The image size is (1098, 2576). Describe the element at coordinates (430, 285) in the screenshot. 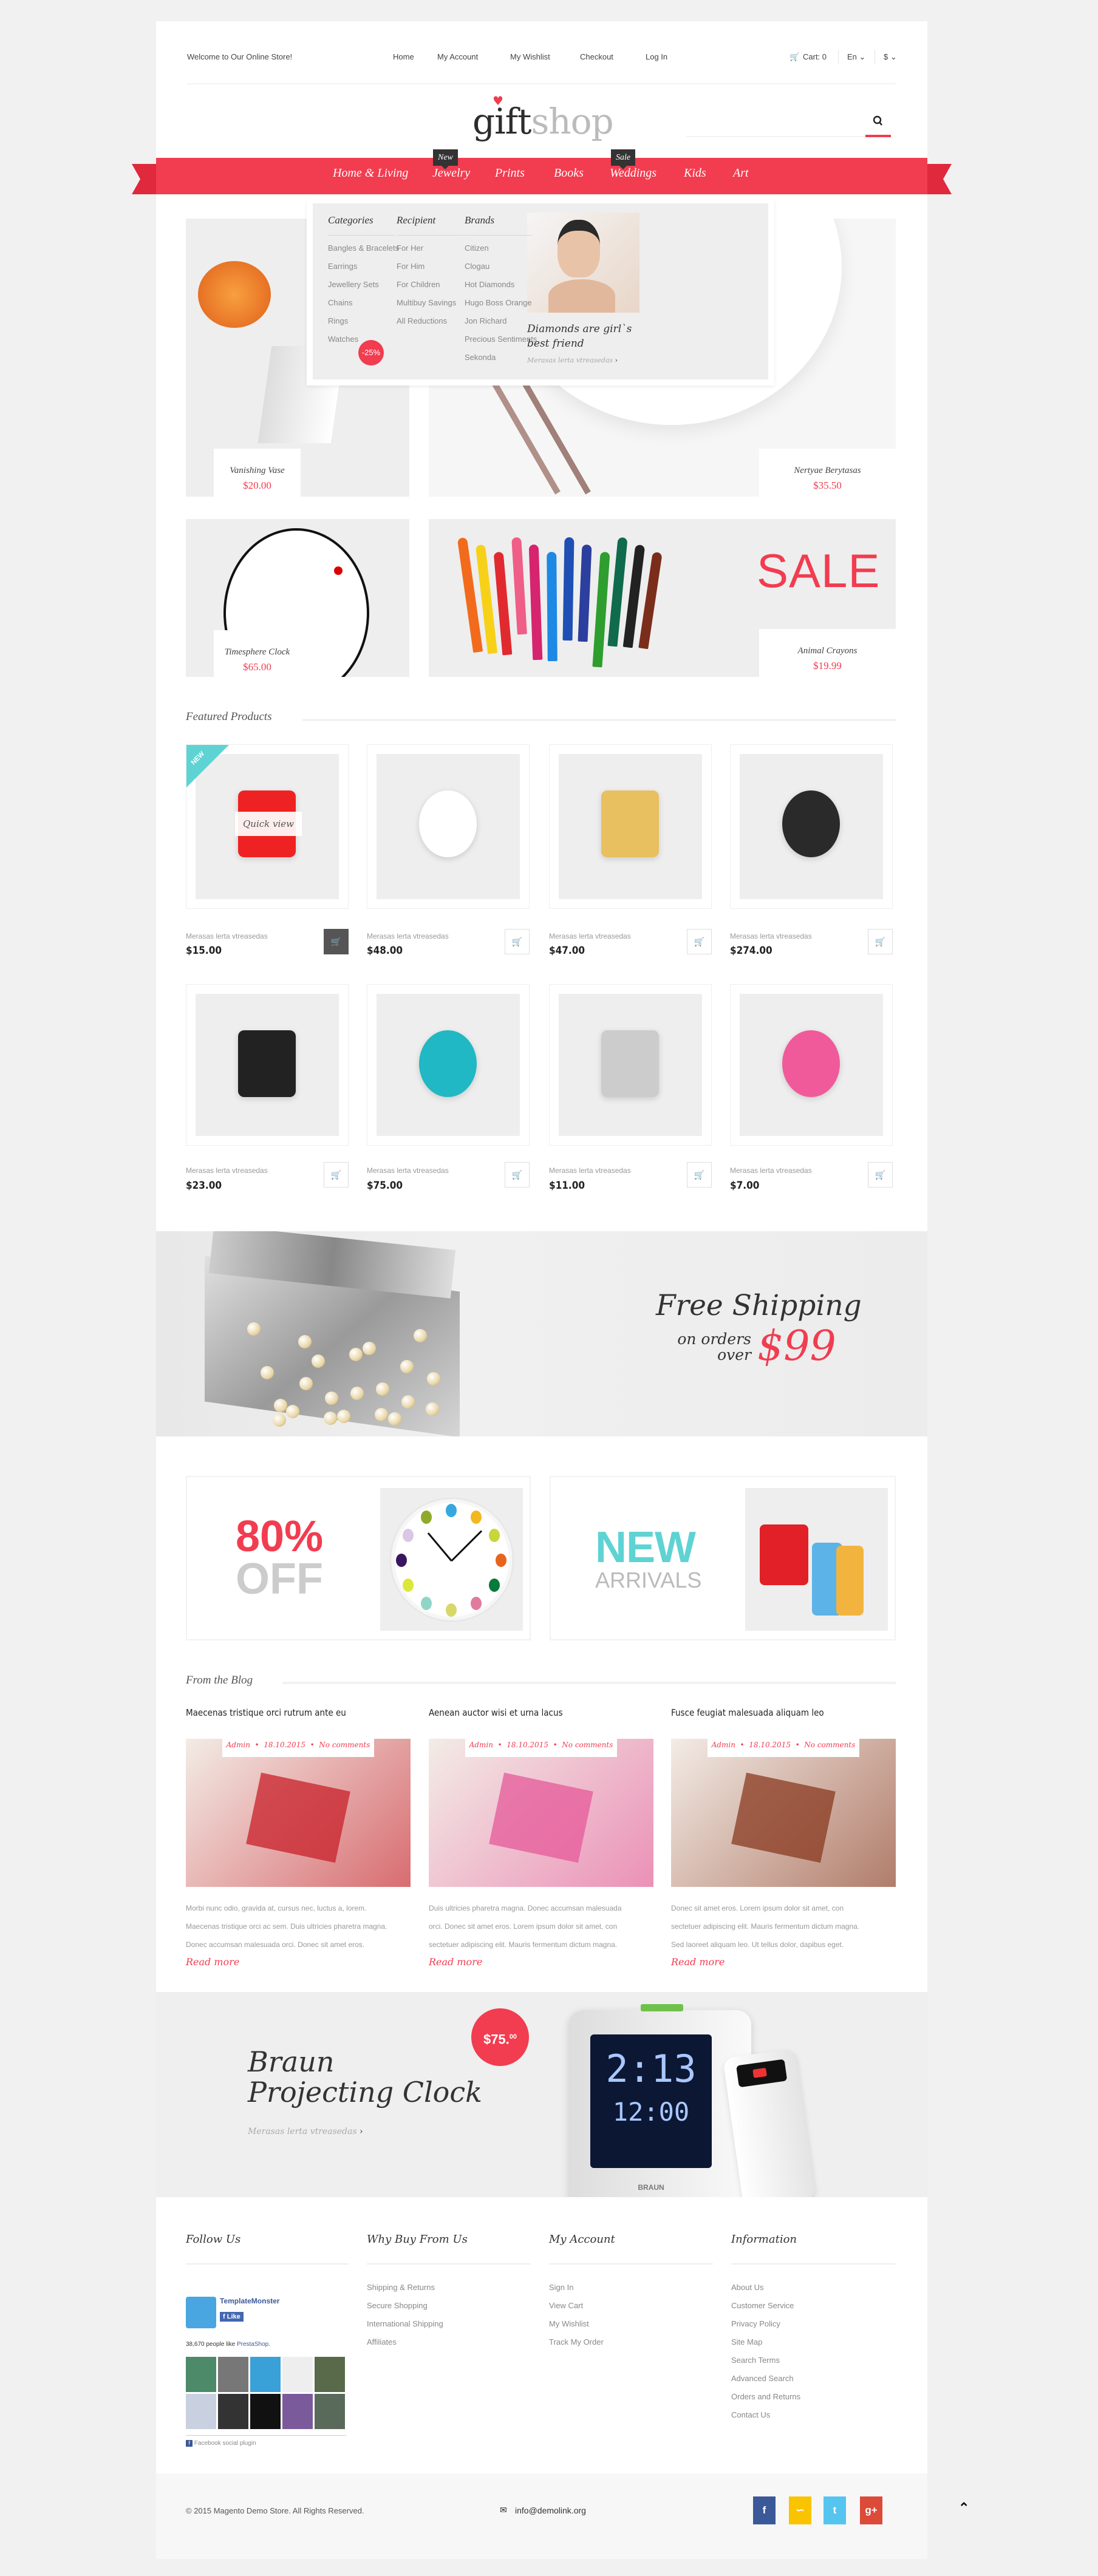

I see `mega-menu-item: For Children` at that location.